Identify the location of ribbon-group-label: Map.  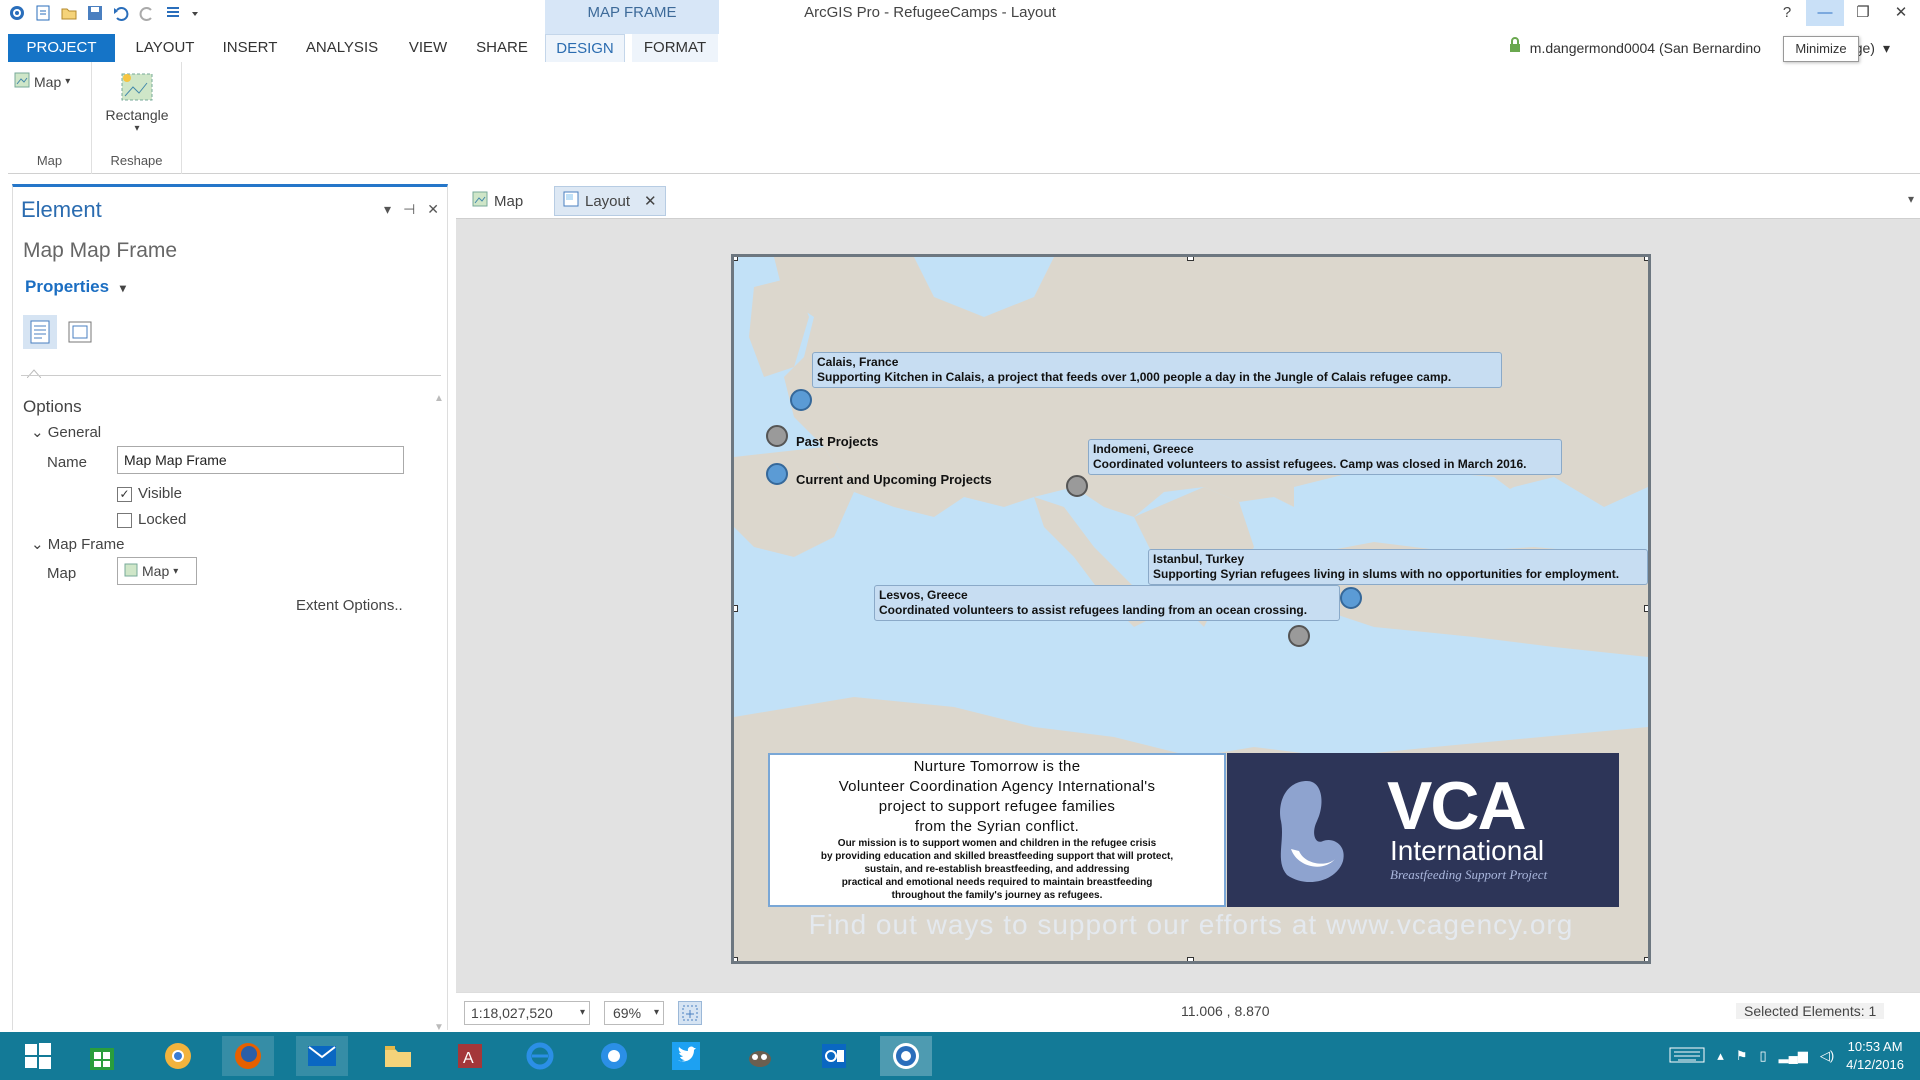
(49, 160).